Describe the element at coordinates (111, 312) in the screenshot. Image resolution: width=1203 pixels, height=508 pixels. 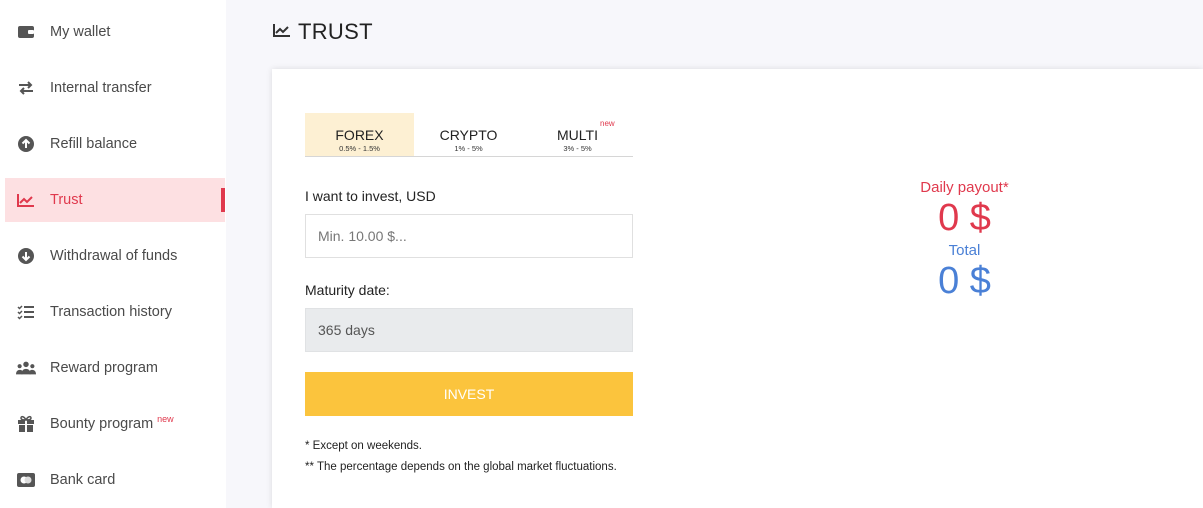
I see `sidebar-item-label: Transaction history` at that location.